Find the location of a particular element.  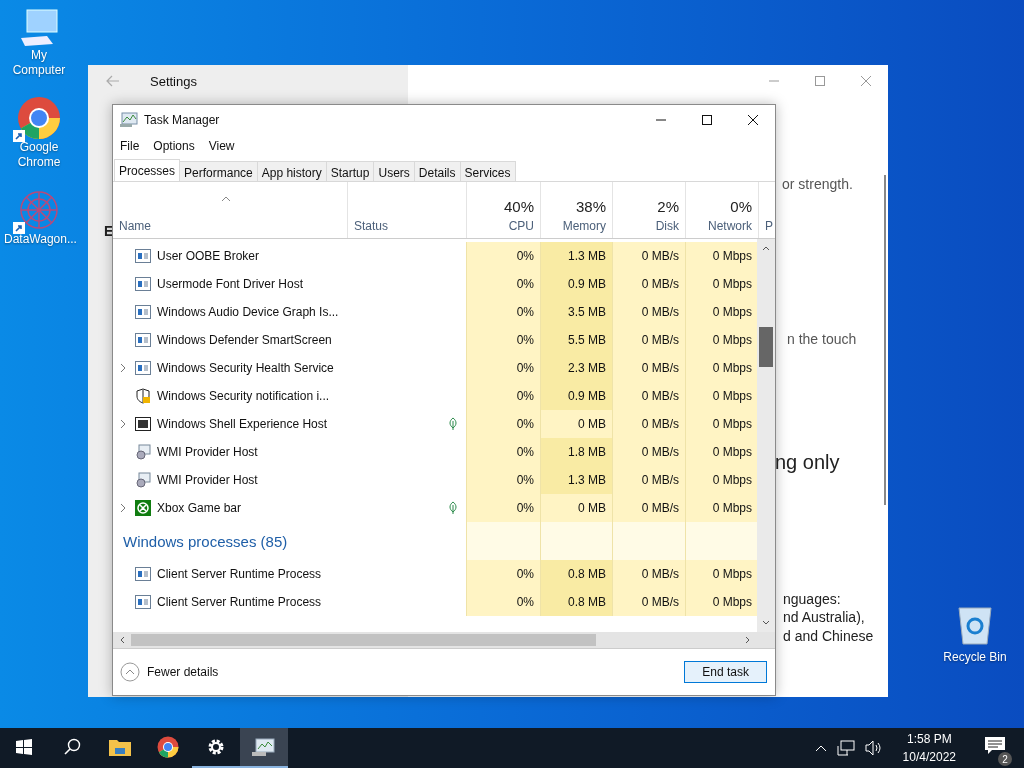

column-header: 40% CPU is located at coordinates (503, 210).